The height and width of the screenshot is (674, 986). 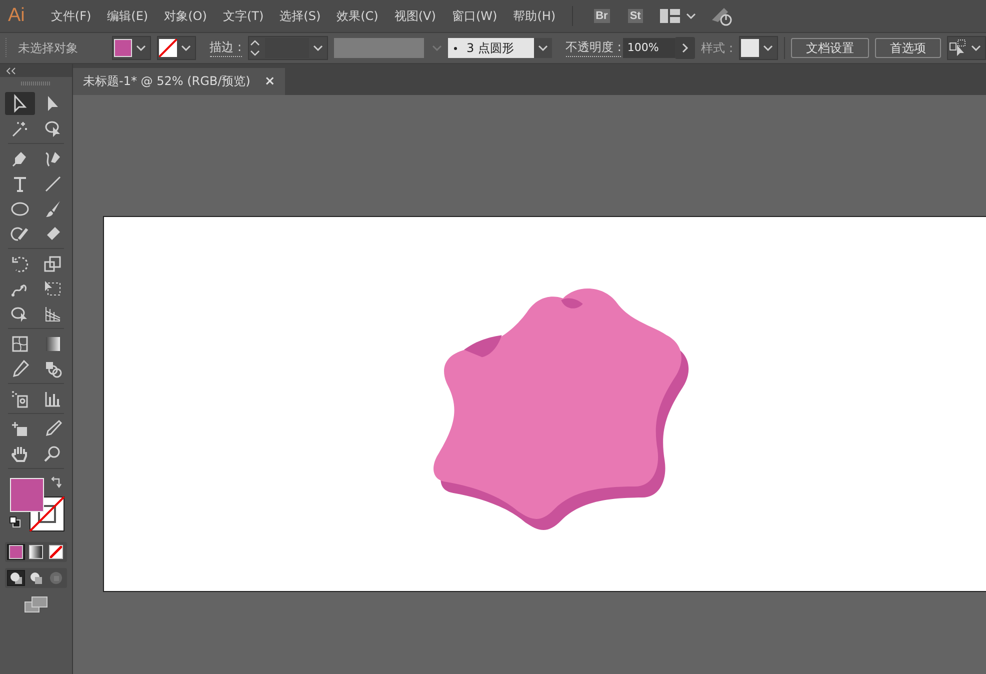 What do you see at coordinates (71, 16) in the screenshot?
I see `menu-item: 文件(F)` at bounding box center [71, 16].